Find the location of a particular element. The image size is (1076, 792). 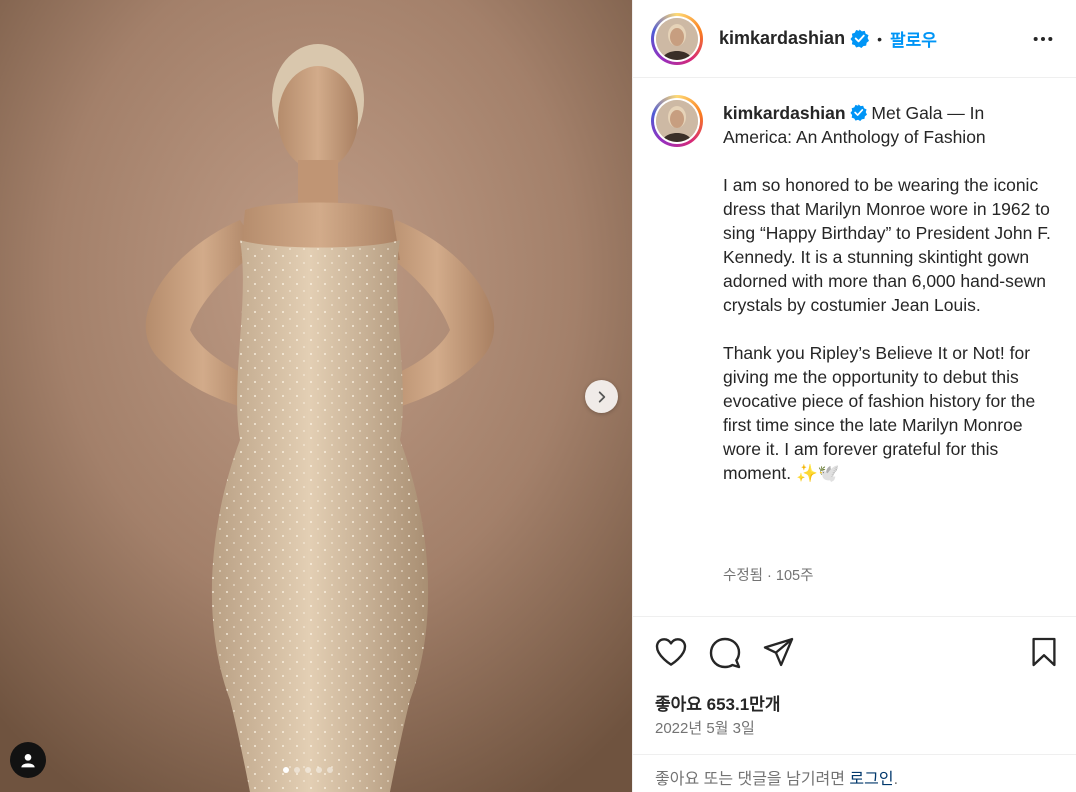

caption-username: kimkardashian is located at coordinates (784, 113).